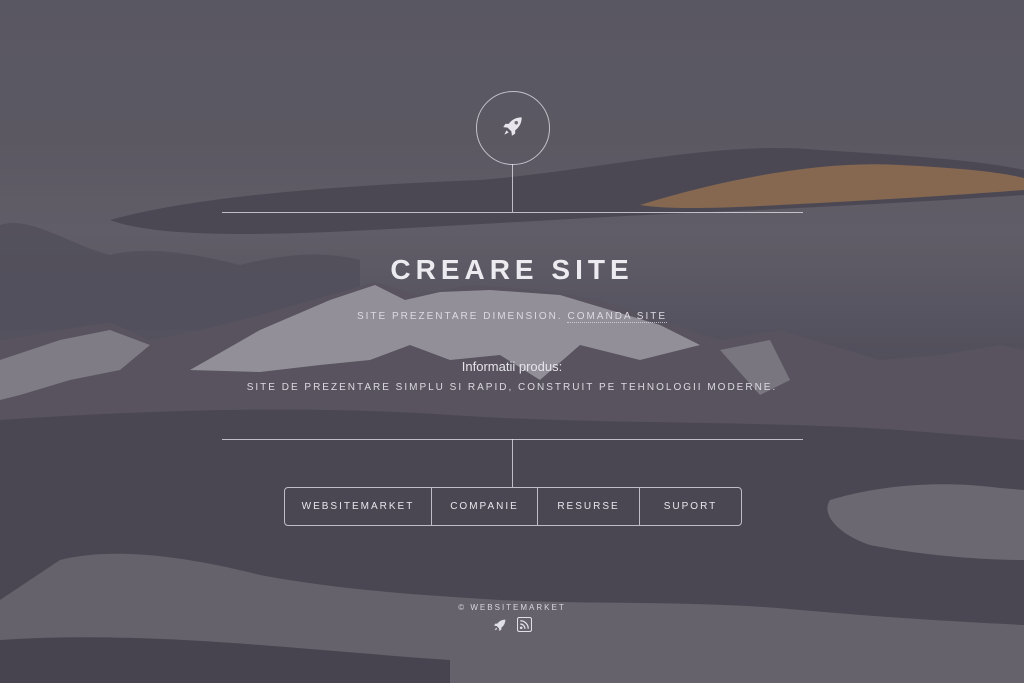 The height and width of the screenshot is (683, 1024). What do you see at coordinates (512, 269) in the screenshot?
I see `page-title: CREARE SITE` at bounding box center [512, 269].